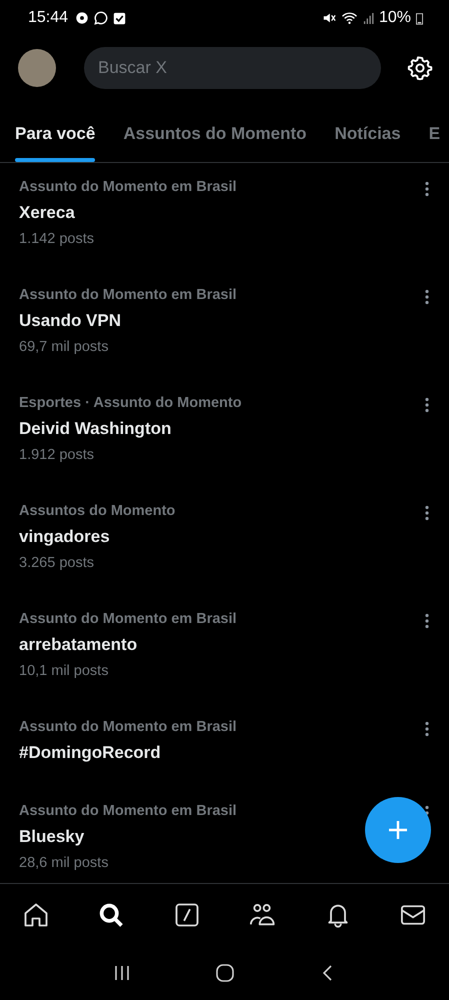  Describe the element at coordinates (367, 134) in the screenshot. I see `tab: Notícias` at that location.